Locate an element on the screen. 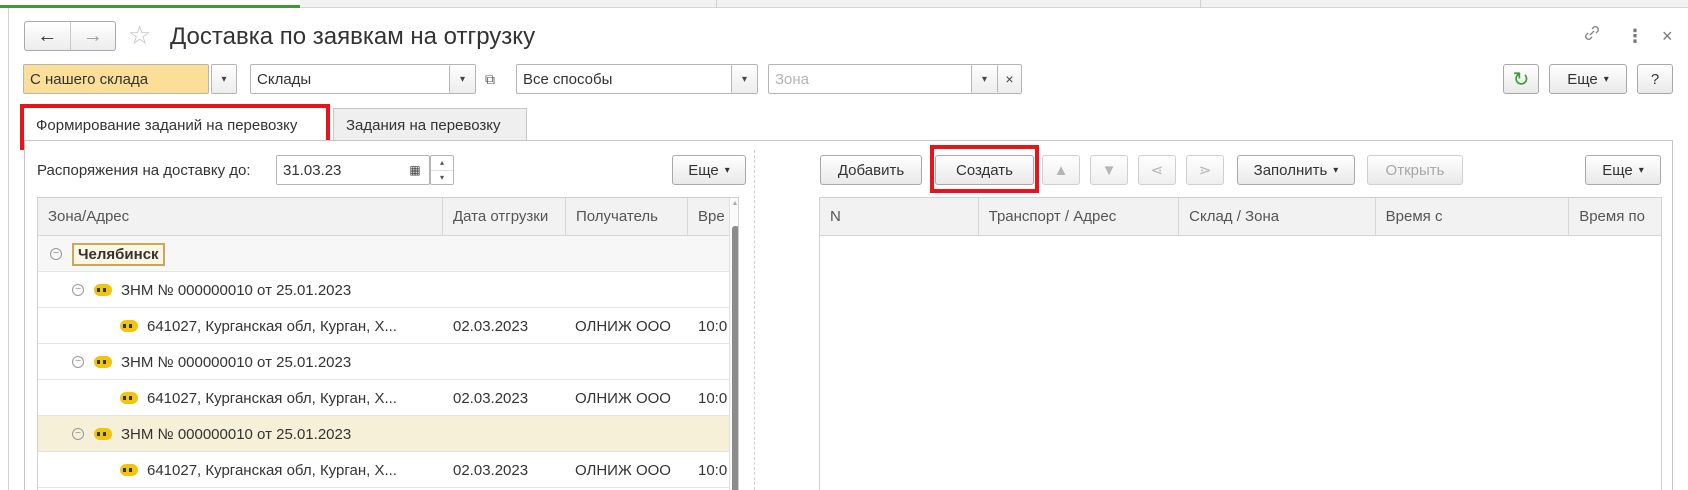 This screenshot has width=1688, height=490. source-select: С нашего склада is located at coordinates (116, 79).